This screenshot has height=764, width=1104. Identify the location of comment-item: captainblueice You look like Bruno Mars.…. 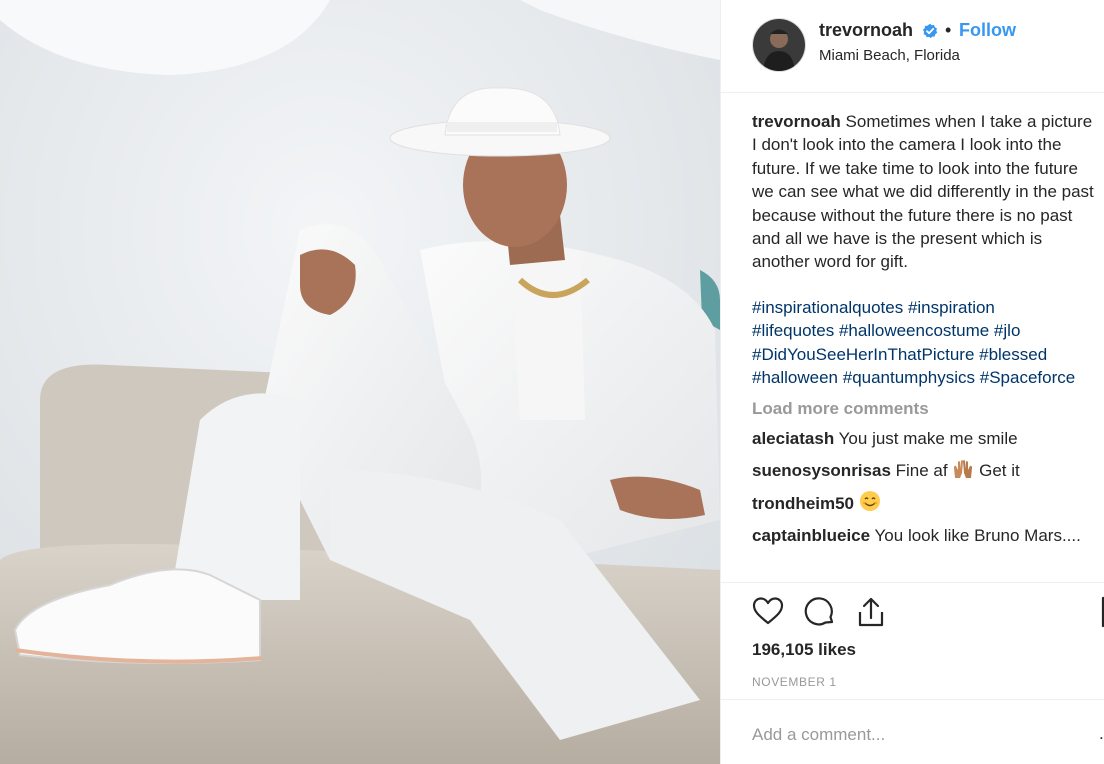
(928, 535).